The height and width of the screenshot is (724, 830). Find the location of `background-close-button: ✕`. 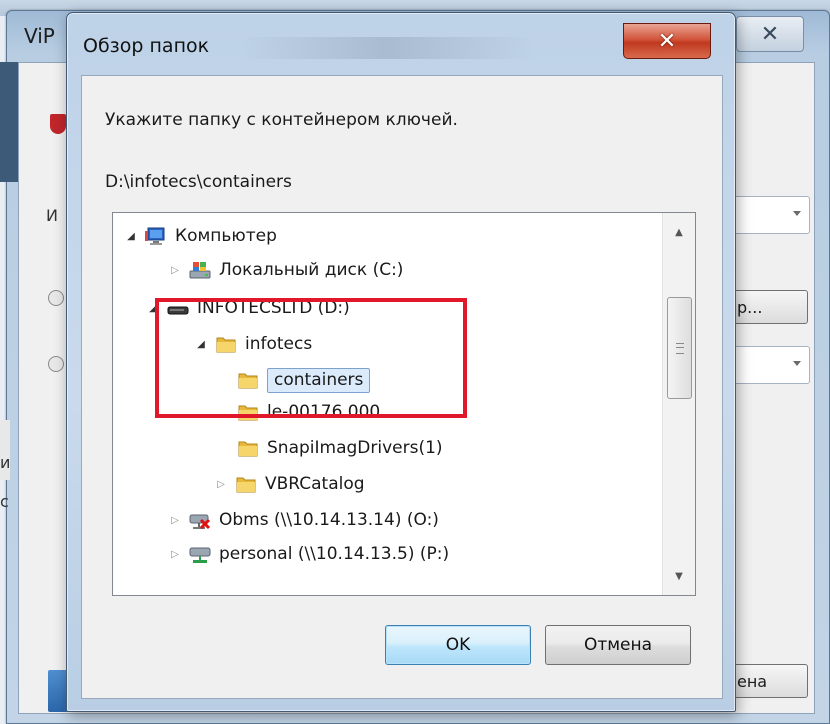

background-close-button: ✕ is located at coordinates (770, 34).